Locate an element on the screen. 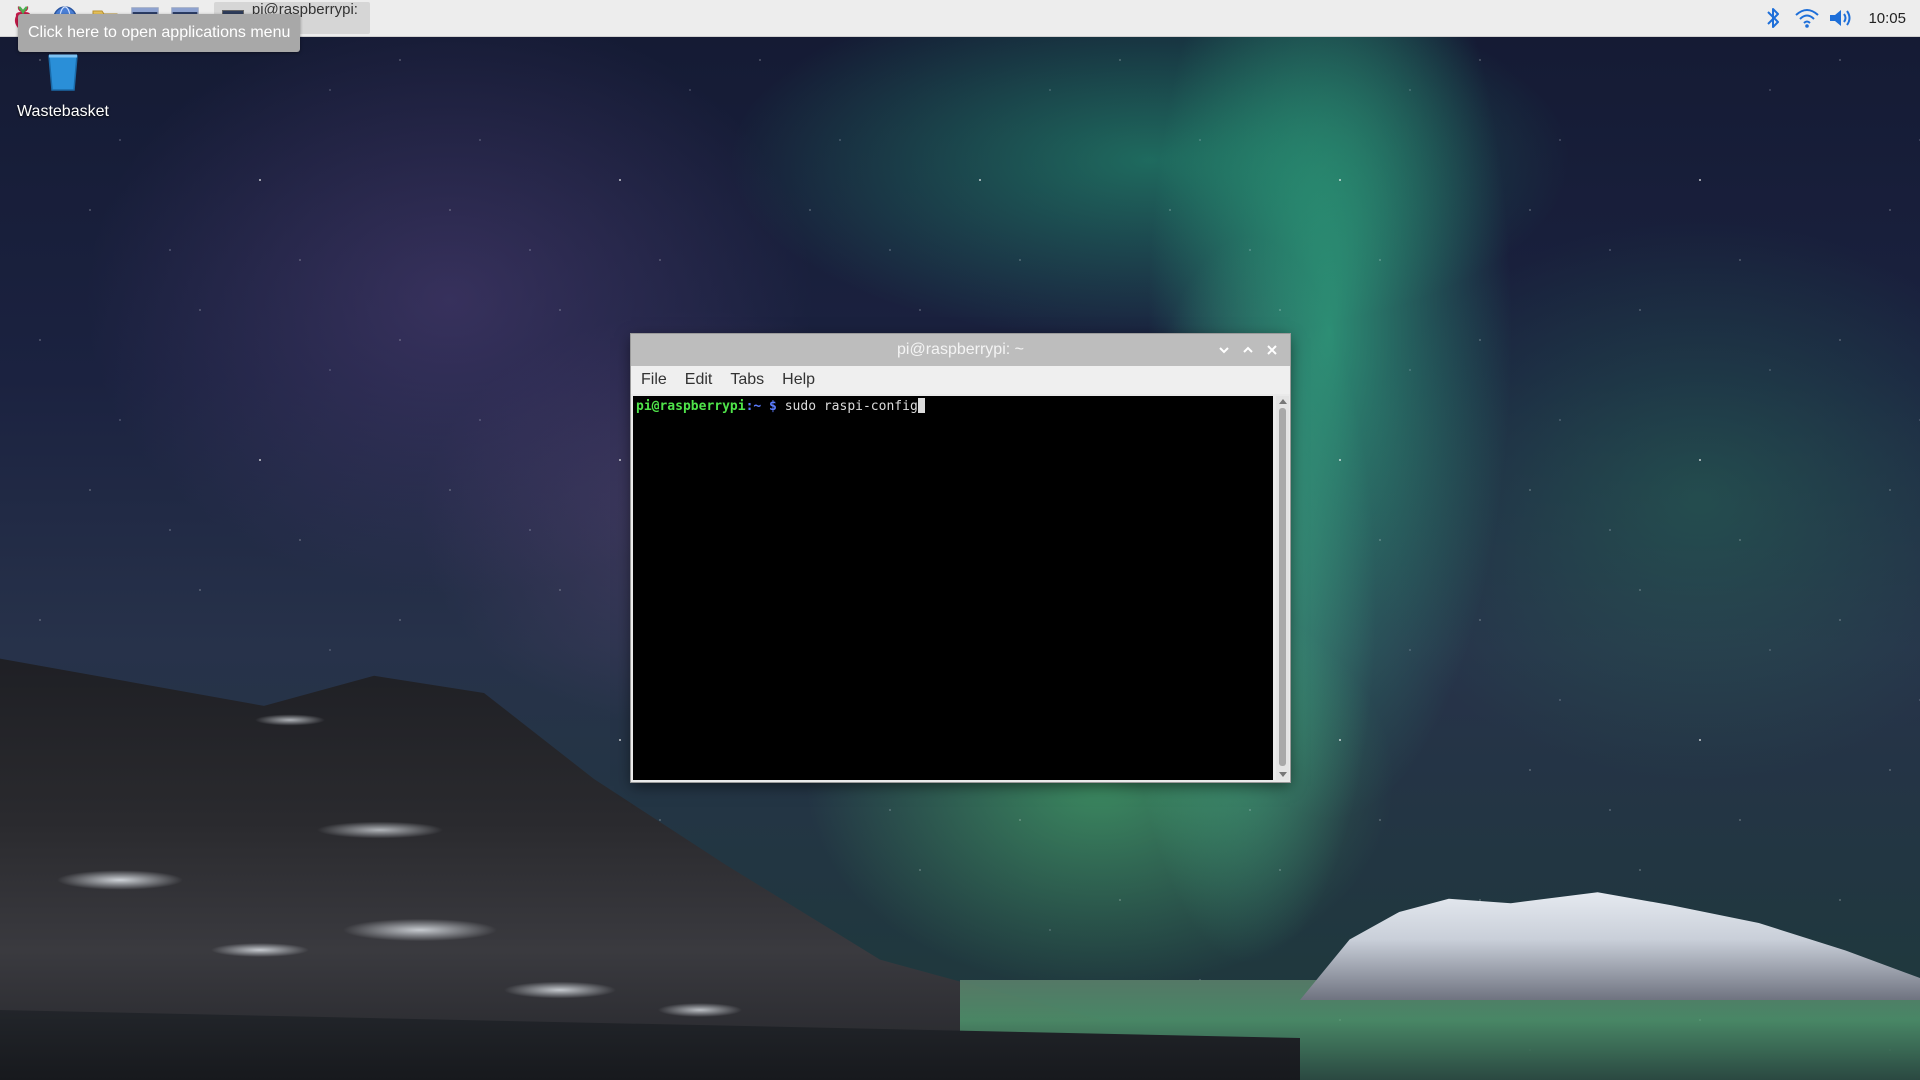 This screenshot has width=1920, height=1080. bluetooth-button is located at coordinates (1773, 18).